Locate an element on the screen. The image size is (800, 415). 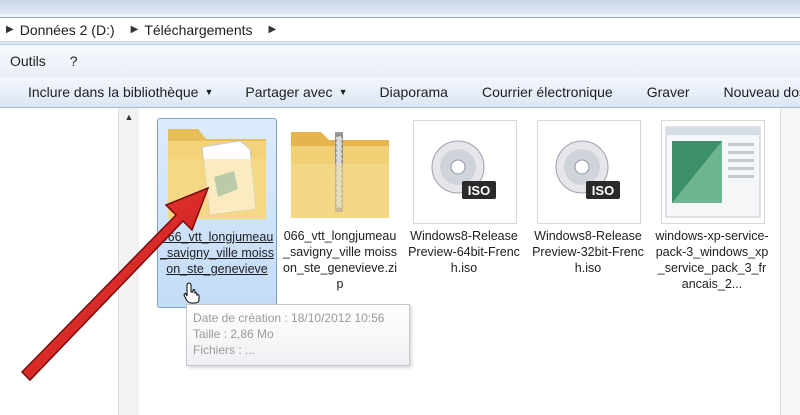
address-field: ▶ Données 2 (D:) ▶ Téléchargements ▶ is located at coordinates (400, 29).